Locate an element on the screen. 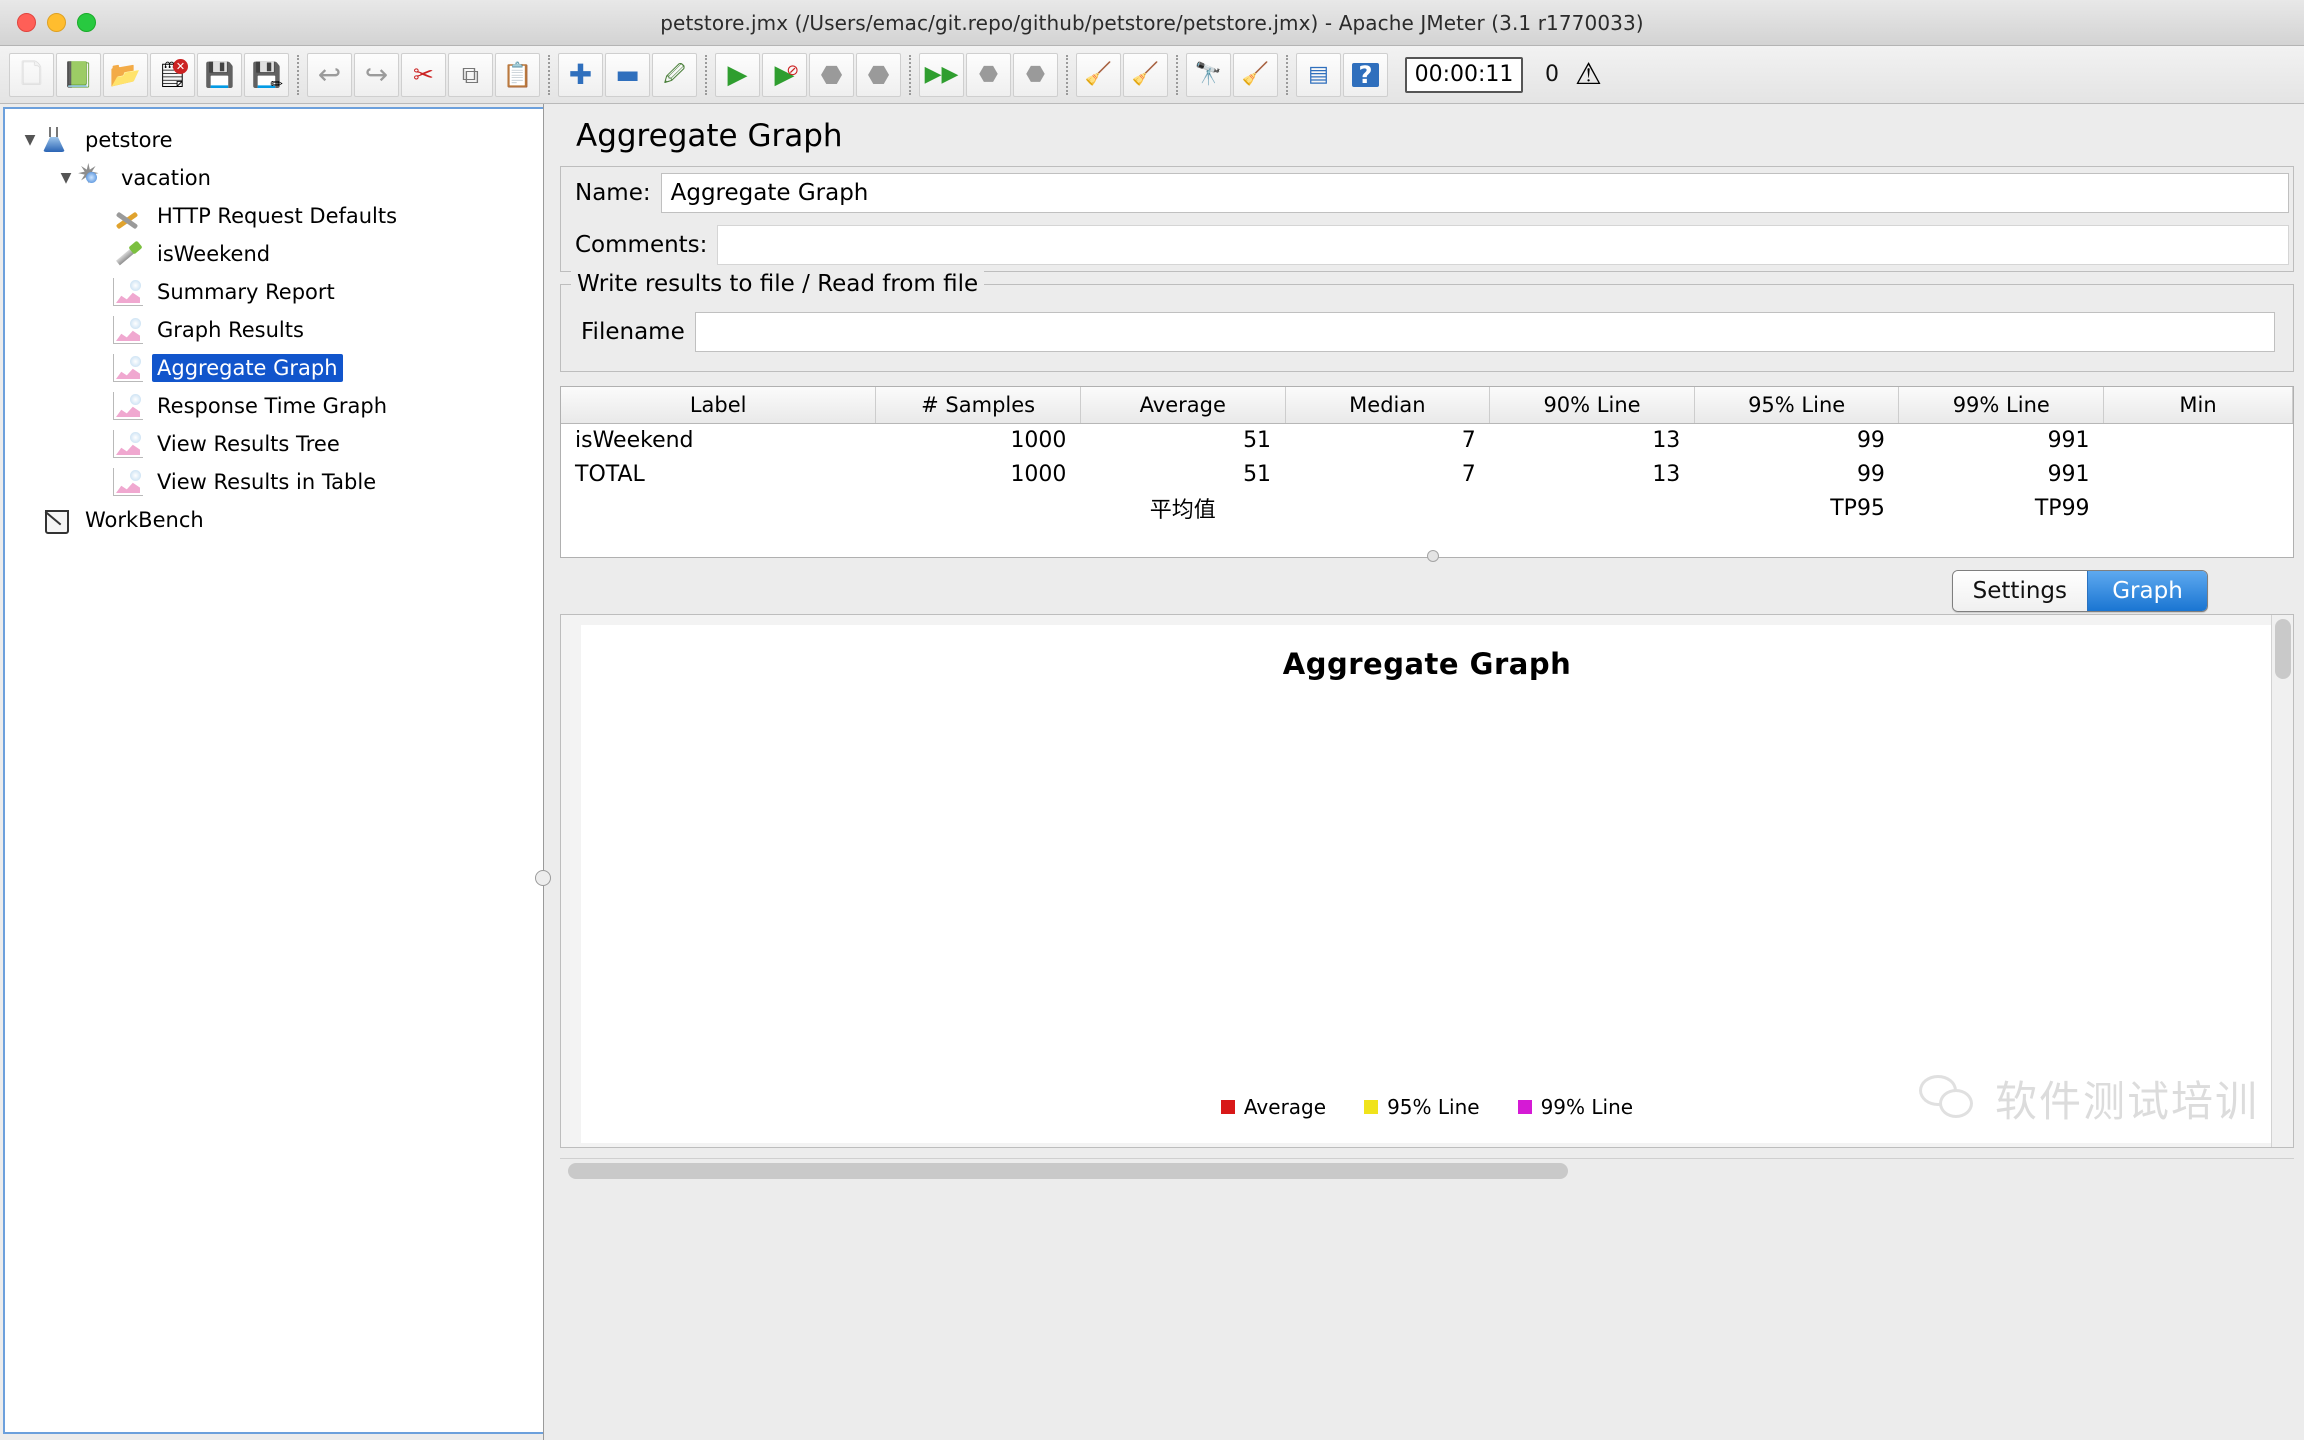  expand-all-icon: ✚ is located at coordinates (580, 74).